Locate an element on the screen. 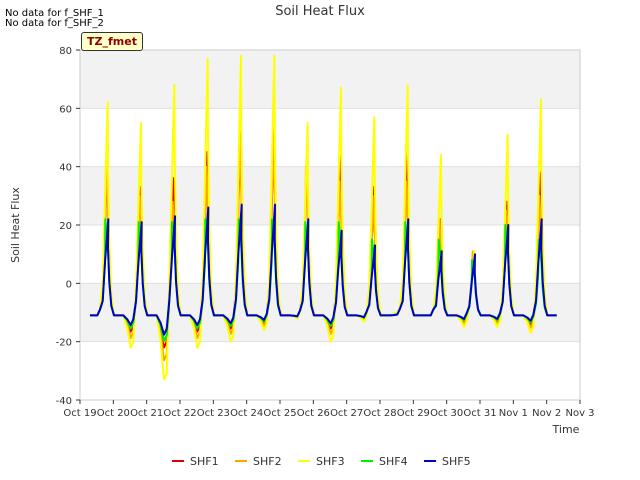 This screenshot has height=480, width=640. x-tick-label: Oct 21 is located at coordinates (146, 413).